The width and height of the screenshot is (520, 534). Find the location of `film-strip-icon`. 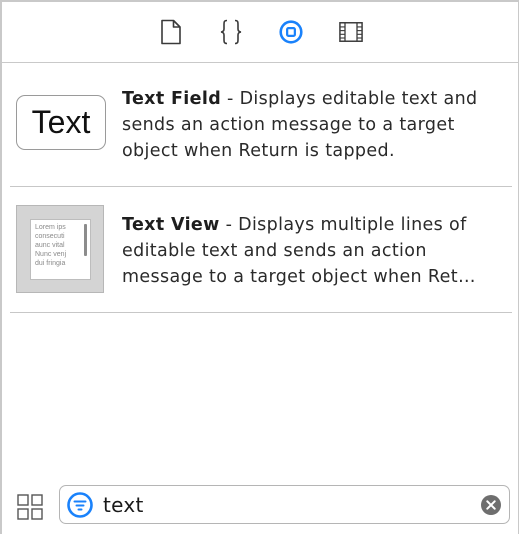

film-strip-icon is located at coordinates (350, 32).